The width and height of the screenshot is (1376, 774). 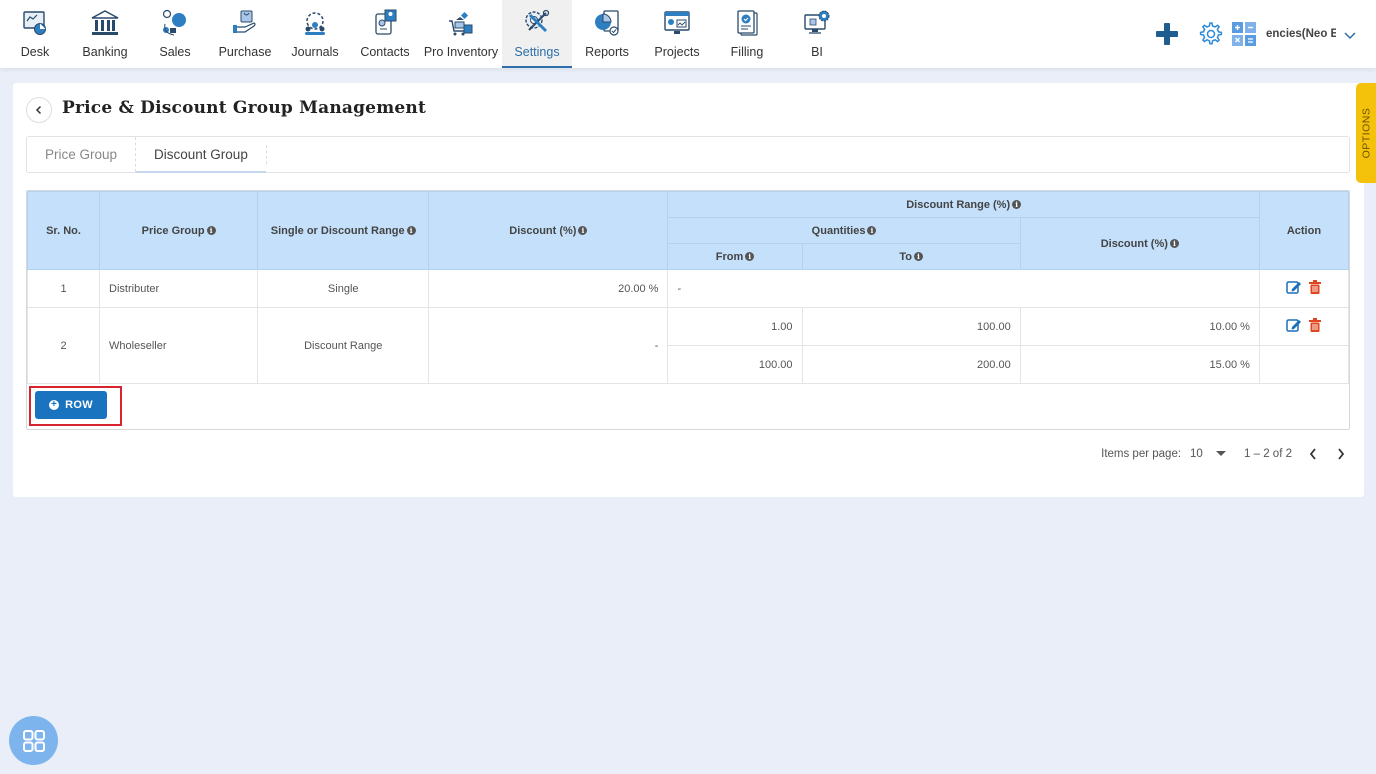 What do you see at coordinates (548, 288) in the screenshot?
I see `cell-discount: 20.00 %` at bounding box center [548, 288].